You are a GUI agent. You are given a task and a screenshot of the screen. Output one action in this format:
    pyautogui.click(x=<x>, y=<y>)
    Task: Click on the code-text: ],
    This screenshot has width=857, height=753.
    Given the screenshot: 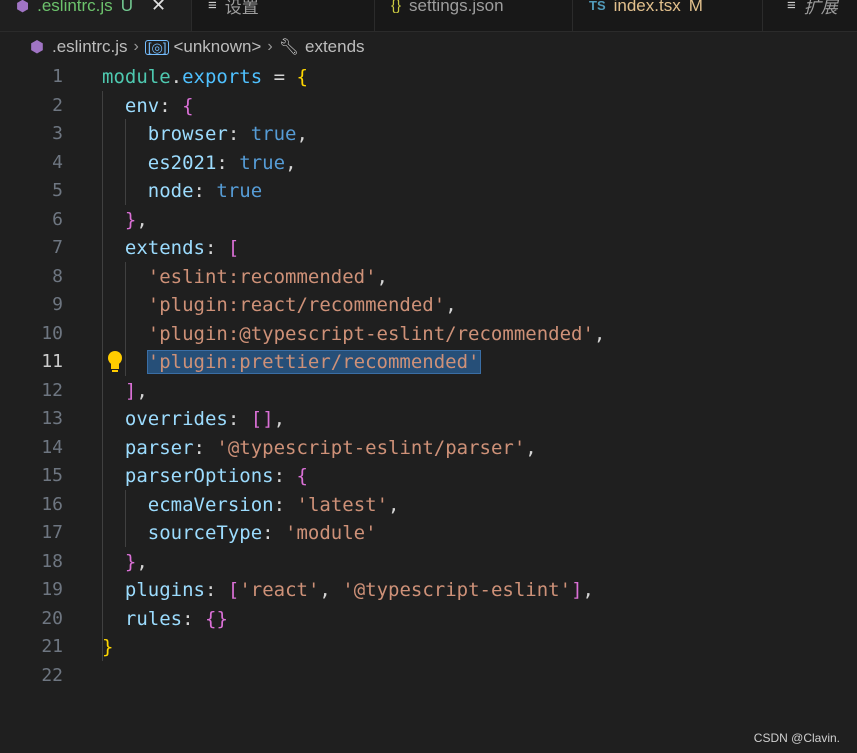 What is the action you would take?
    pyautogui.click(x=136, y=390)
    